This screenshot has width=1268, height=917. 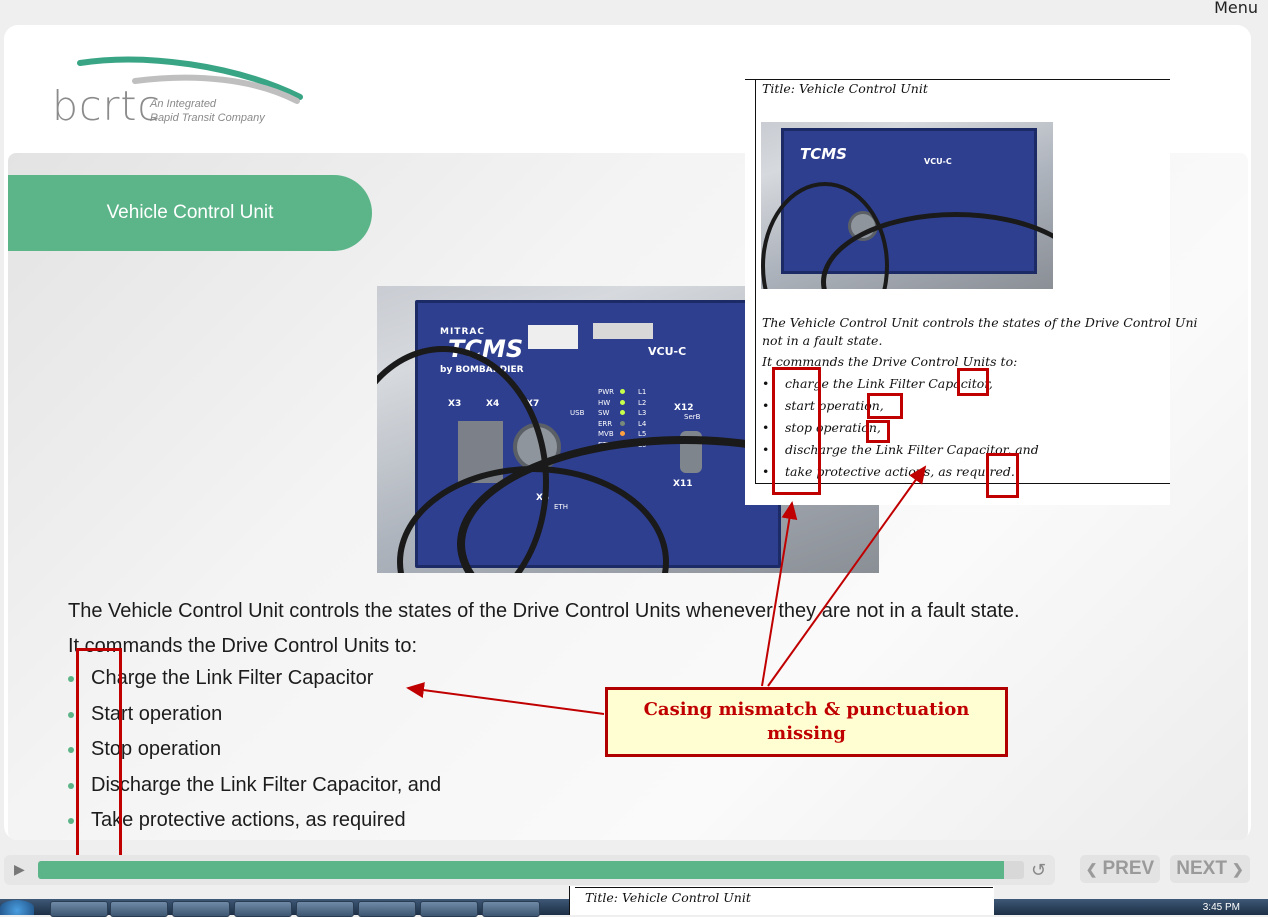 I want to click on play-icon: ▶, so click(x=22, y=870).